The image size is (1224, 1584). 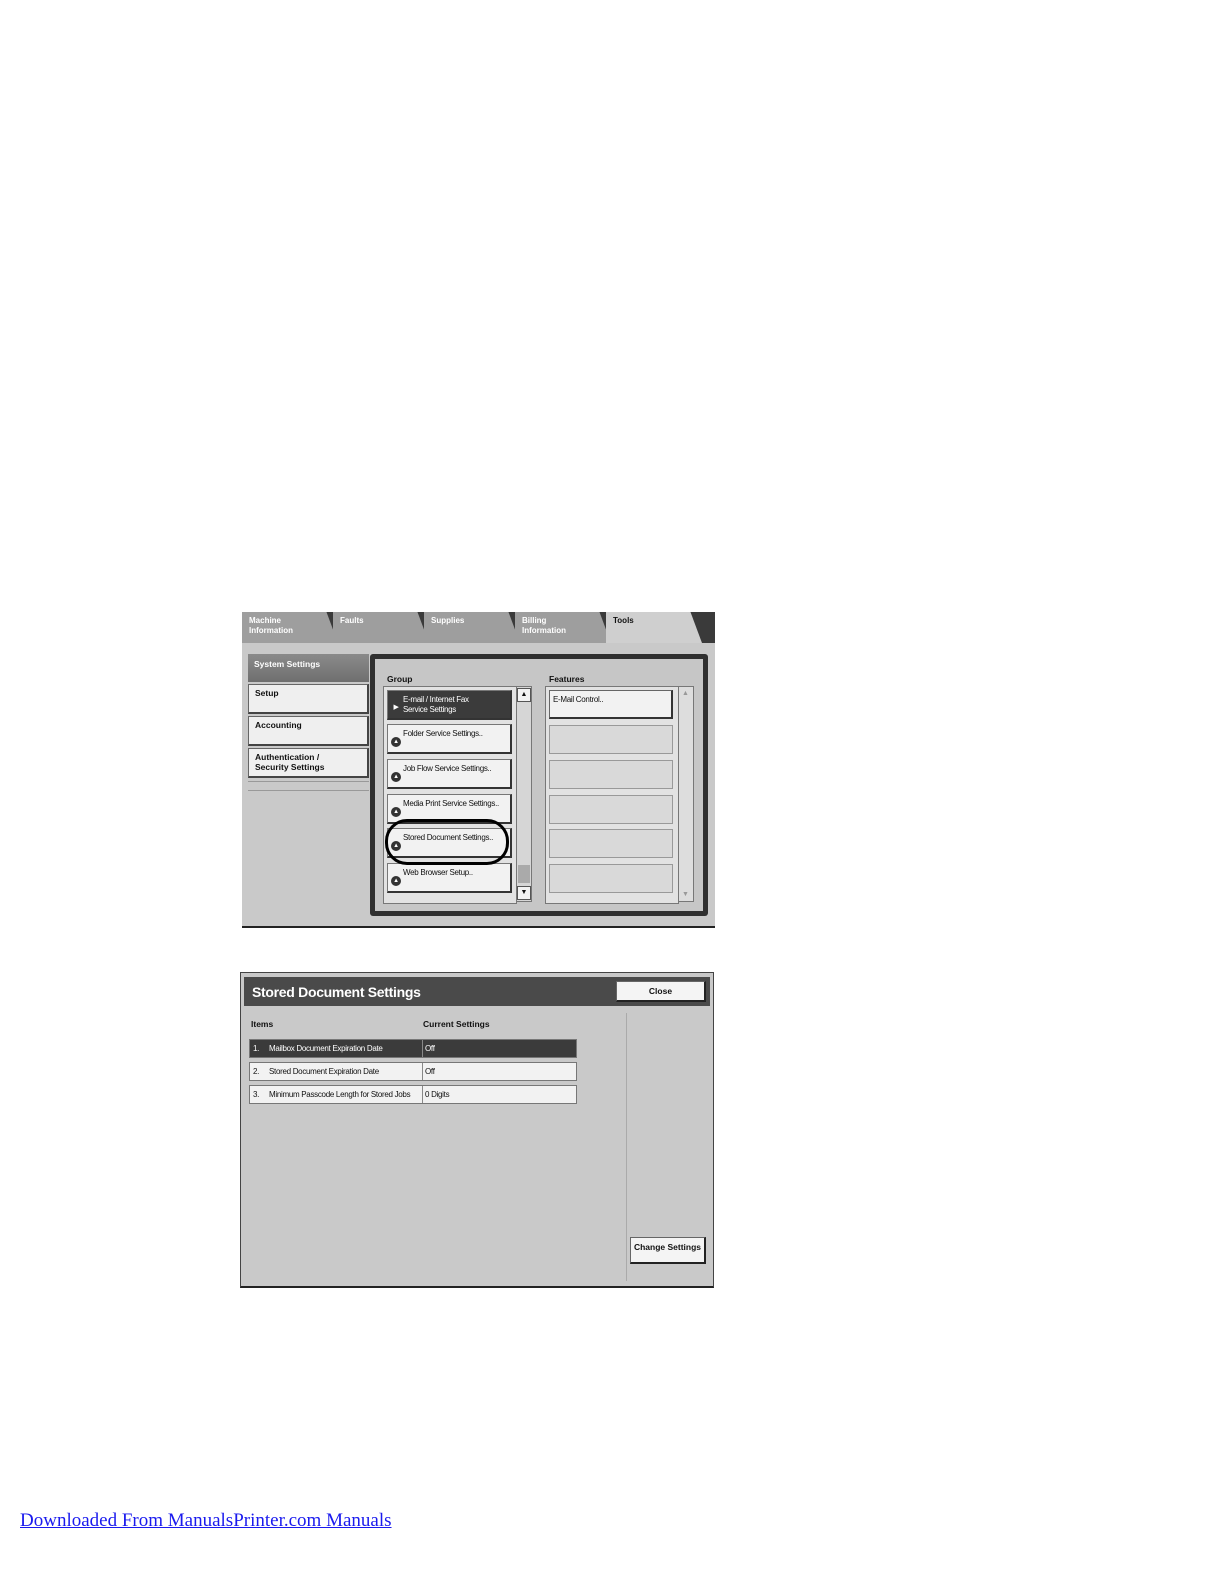 I want to click on features-scrollbar: ▲ ▼, so click(x=686, y=794).